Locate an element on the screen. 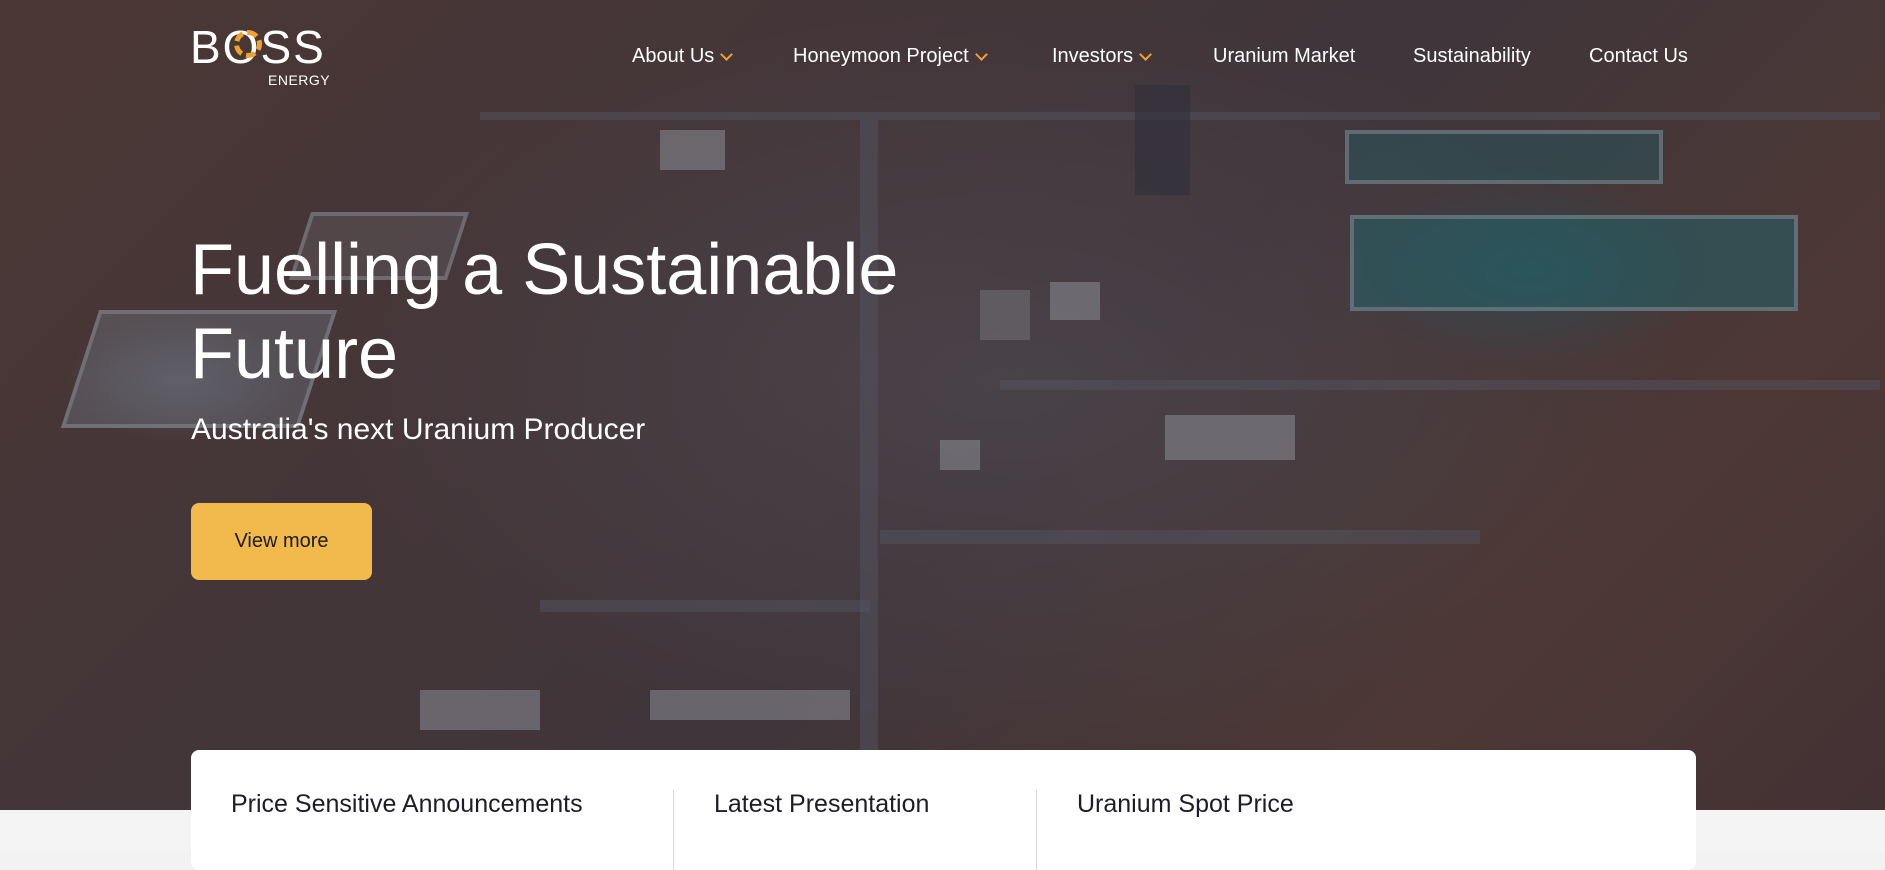  latest-presentation-heading: Latest Presentation is located at coordinates (821, 804).